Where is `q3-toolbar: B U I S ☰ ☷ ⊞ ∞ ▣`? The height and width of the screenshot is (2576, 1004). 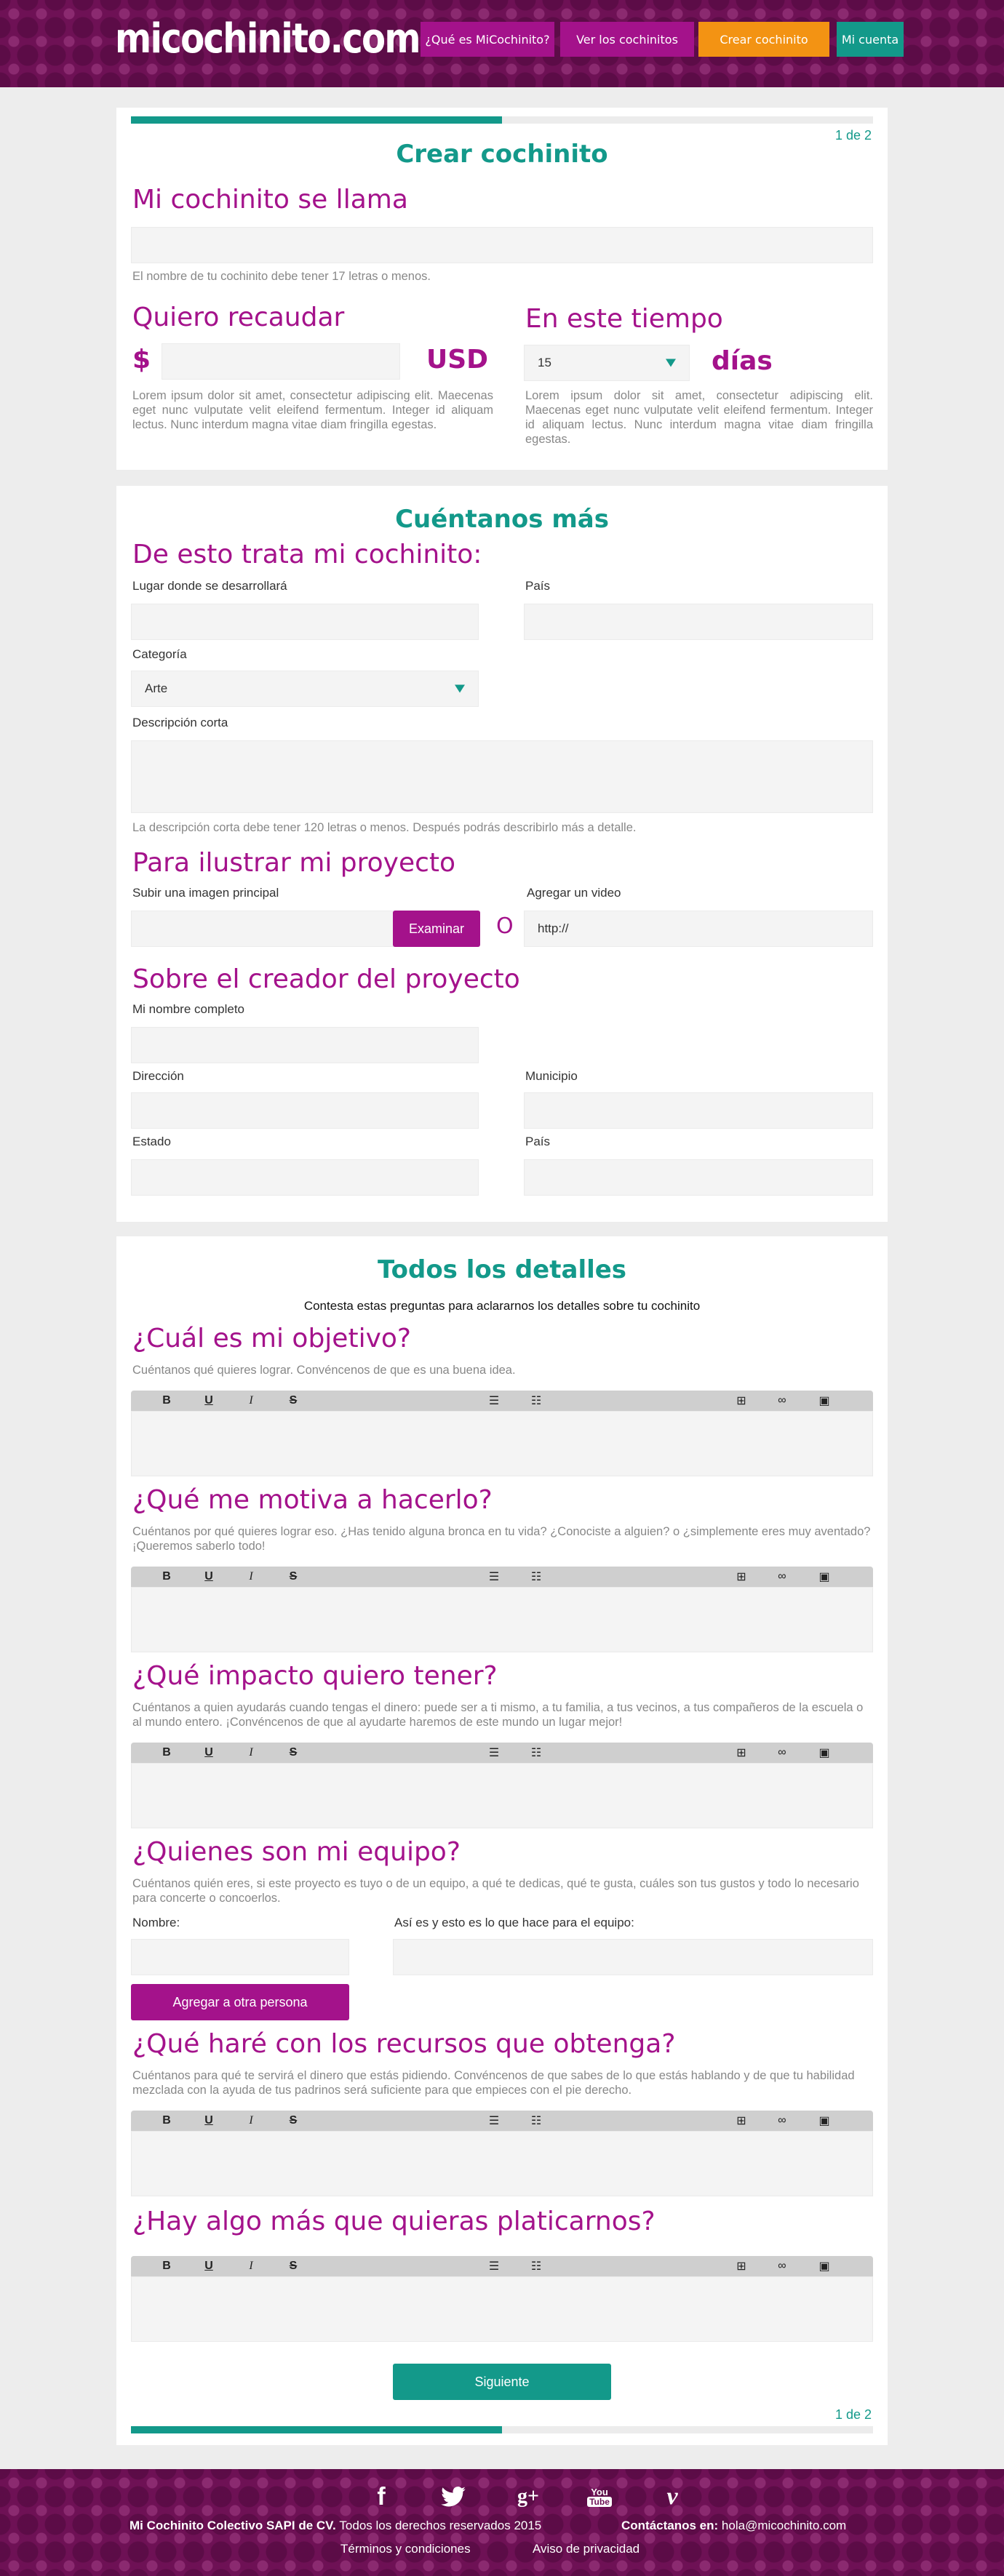 q3-toolbar: B U I S ☰ ☷ ⊞ ∞ ▣ is located at coordinates (502, 1753).